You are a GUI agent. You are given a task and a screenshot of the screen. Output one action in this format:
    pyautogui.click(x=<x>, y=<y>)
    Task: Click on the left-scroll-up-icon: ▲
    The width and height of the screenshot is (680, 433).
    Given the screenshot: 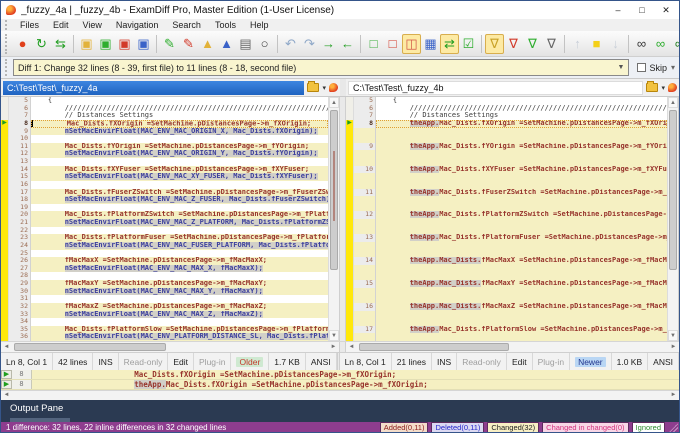 What is the action you would take?
    pyautogui.click(x=334, y=102)
    